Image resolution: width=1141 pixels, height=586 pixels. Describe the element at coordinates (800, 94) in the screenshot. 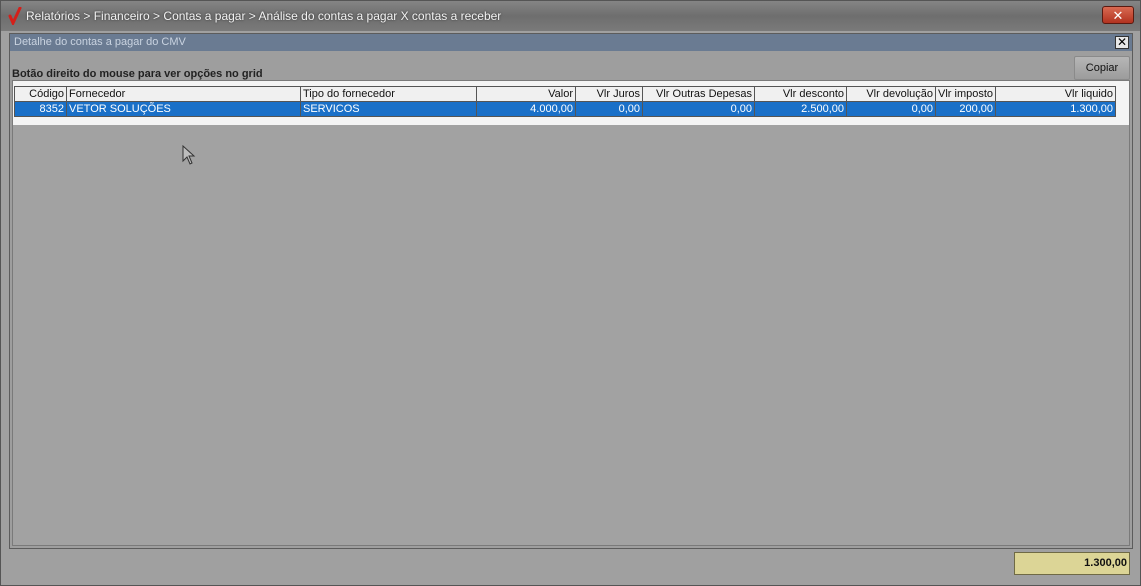

I see `column-header-vlr-desconto: Vlr desconto` at that location.